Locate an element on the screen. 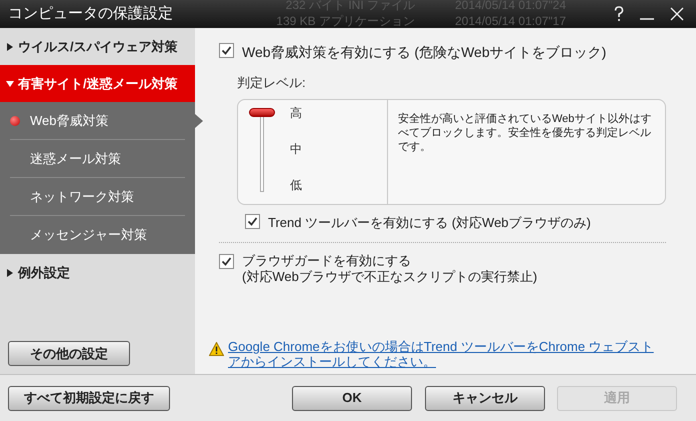  sidebar-item: 迷惑メール対策 is located at coordinates (97, 159).